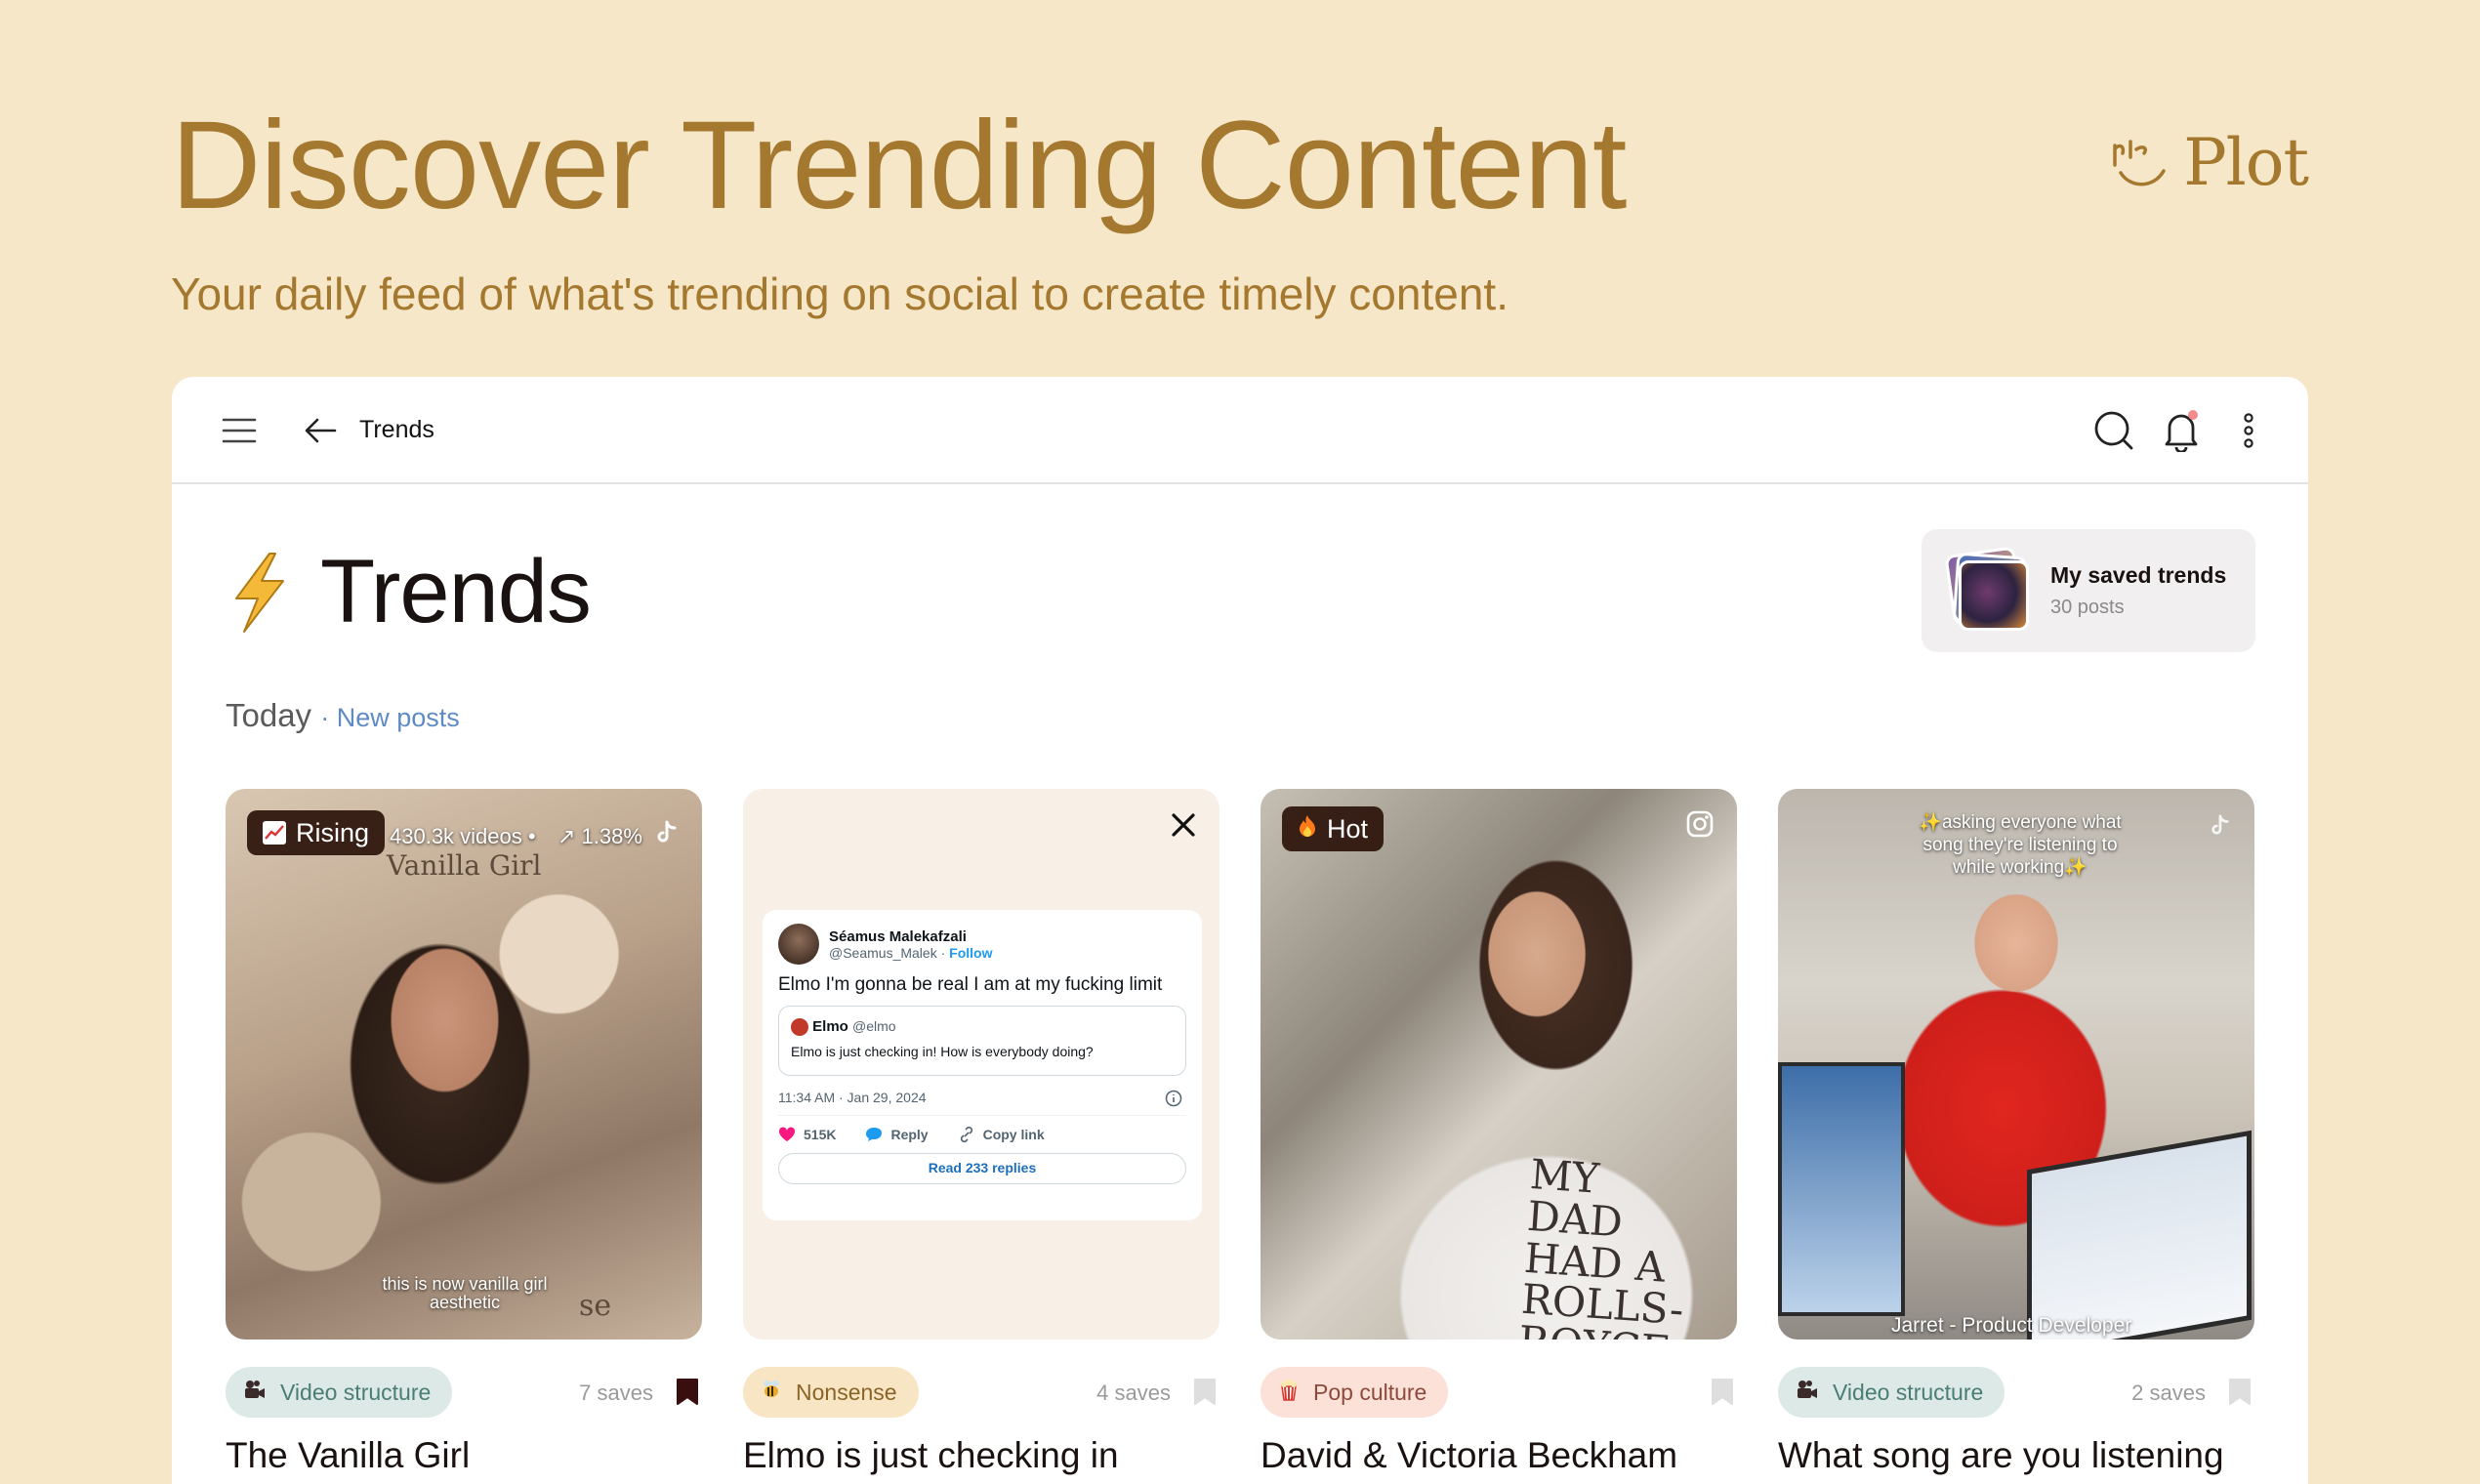 The height and width of the screenshot is (1484, 2480). What do you see at coordinates (390, 718) in the screenshot?
I see `new-posts-link: · New posts` at bounding box center [390, 718].